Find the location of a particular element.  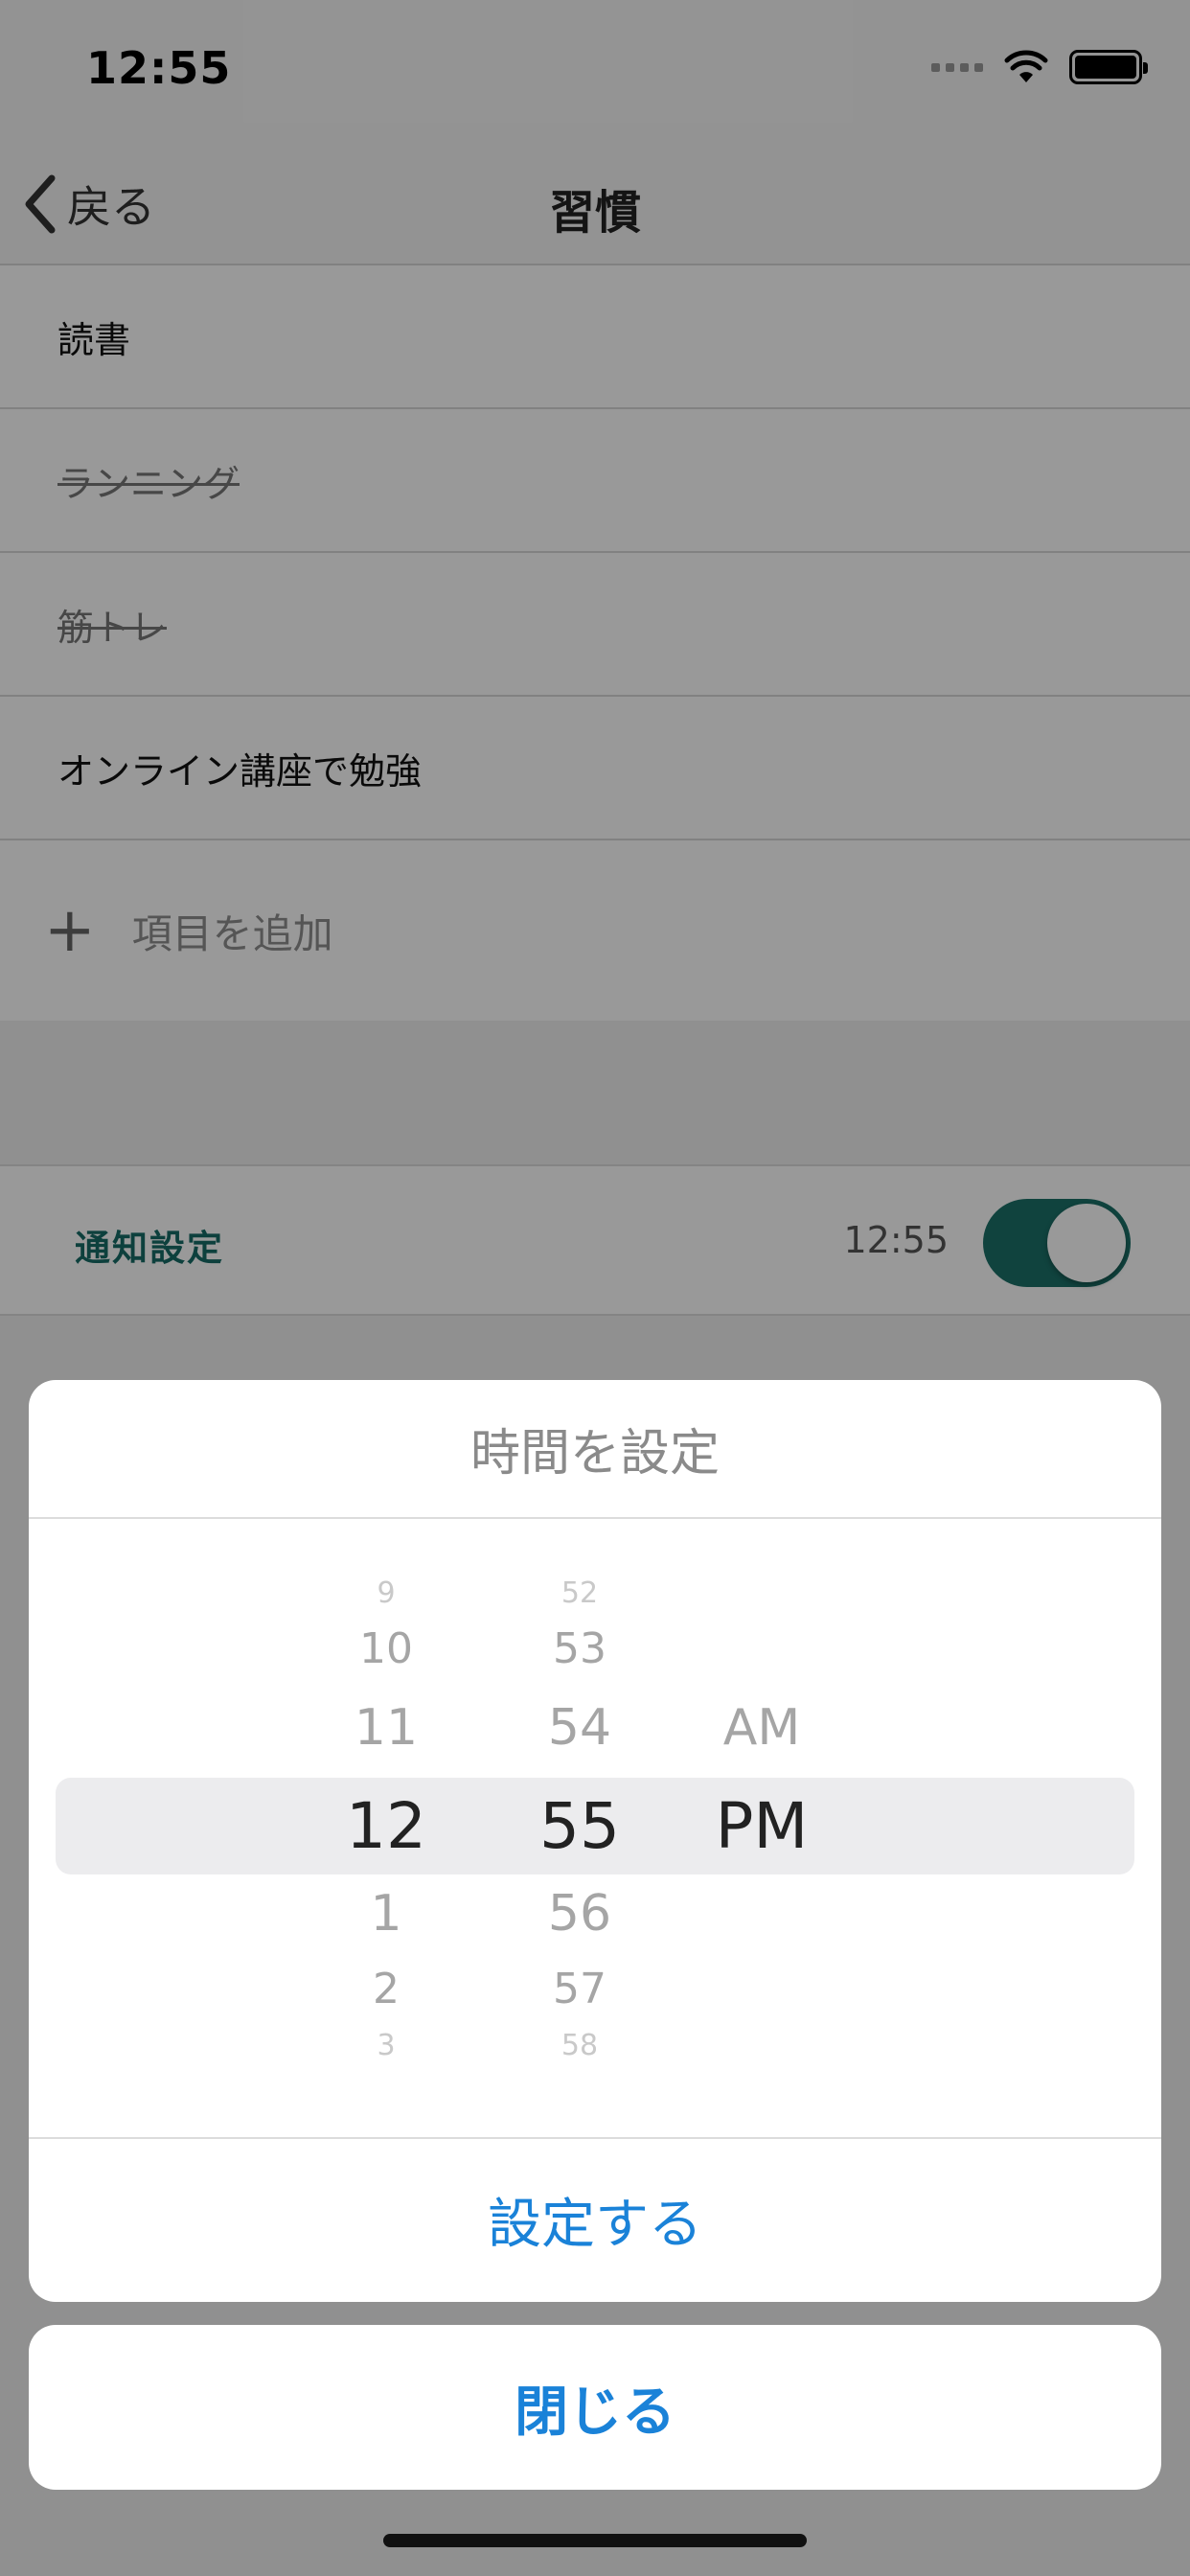

hour-option: 2 is located at coordinates (387, 1989).